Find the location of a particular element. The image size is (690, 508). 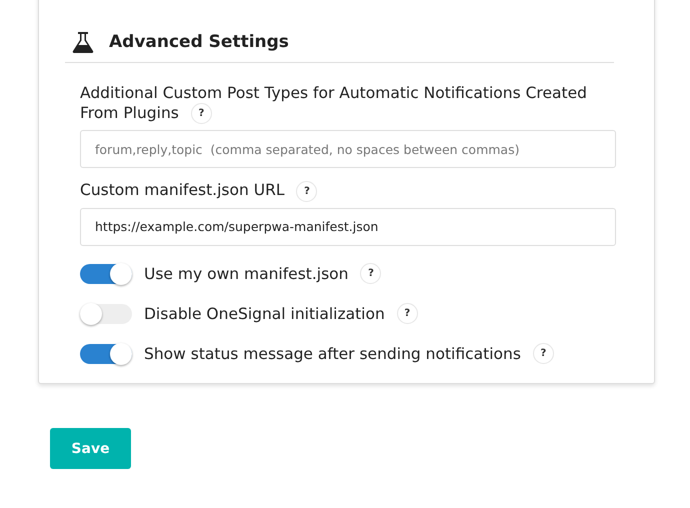

field-label: Custom manifest.json URL ? is located at coordinates (199, 190).